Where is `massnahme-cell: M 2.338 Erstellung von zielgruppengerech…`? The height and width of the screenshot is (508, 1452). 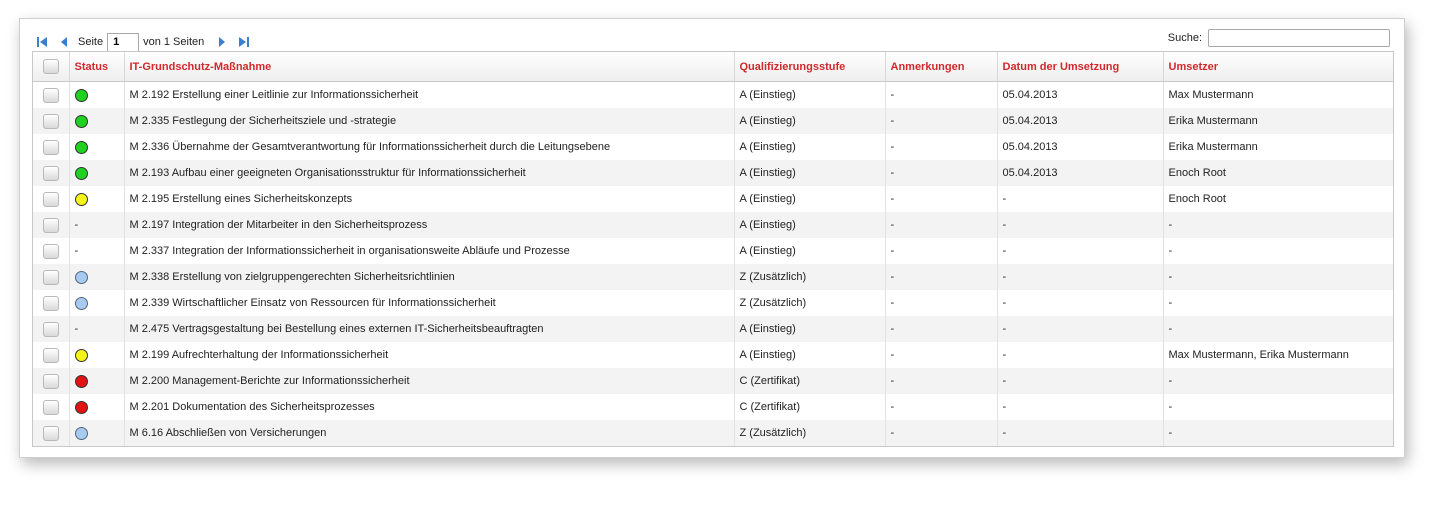
massnahme-cell: M 2.338 Erstellung von zielgruppengerech… is located at coordinates (429, 277).